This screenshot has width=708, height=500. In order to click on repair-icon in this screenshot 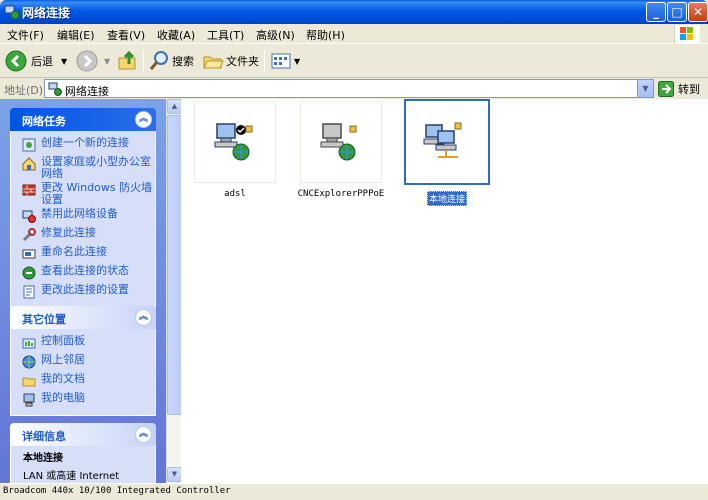, I will do `click(29, 235)`.